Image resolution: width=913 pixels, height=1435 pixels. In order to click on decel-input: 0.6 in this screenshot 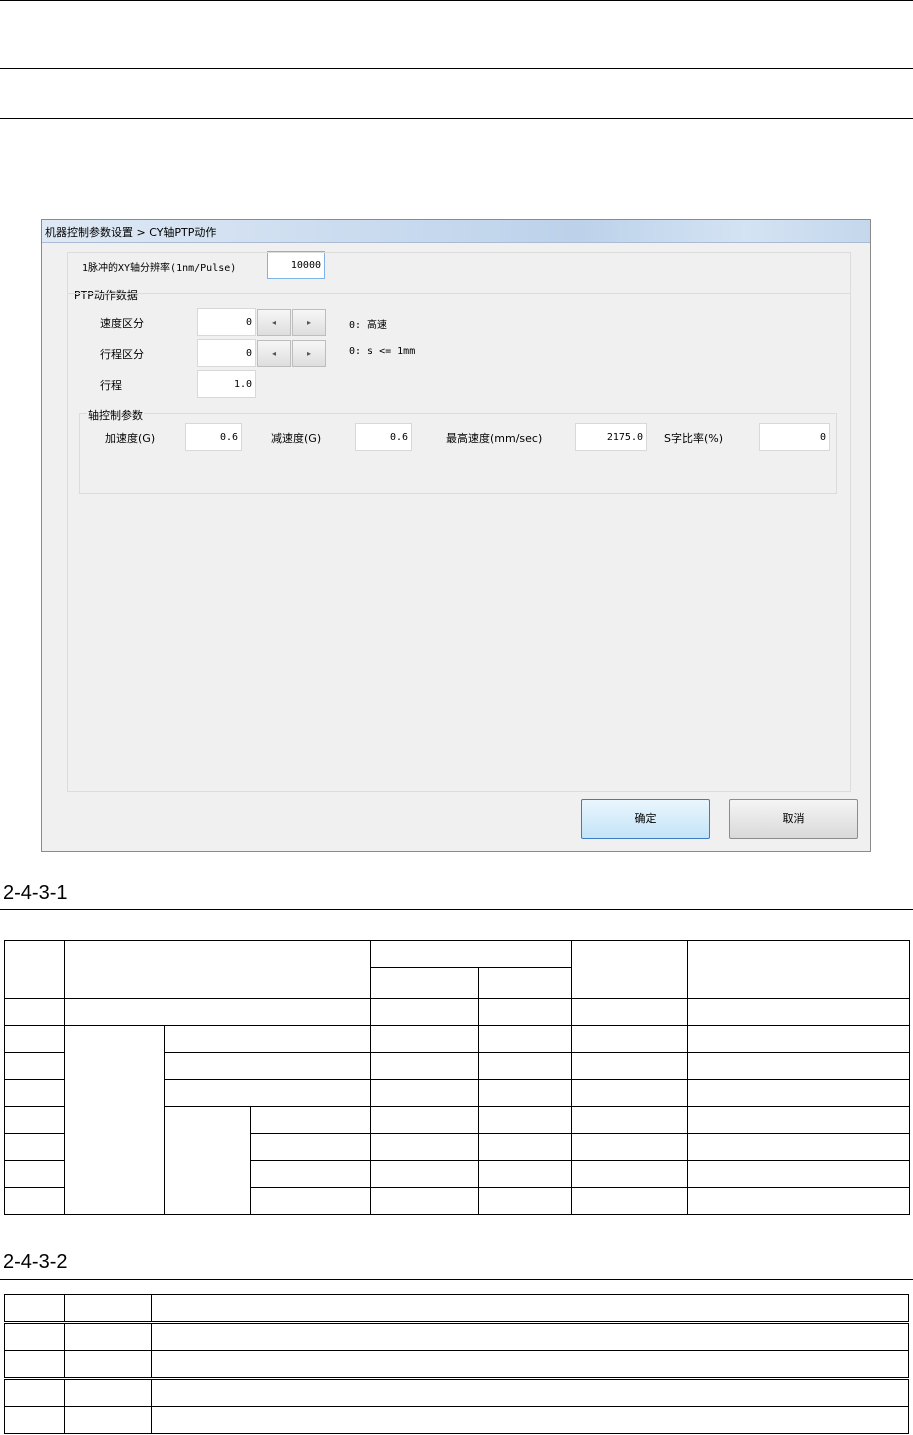, I will do `click(383, 437)`.